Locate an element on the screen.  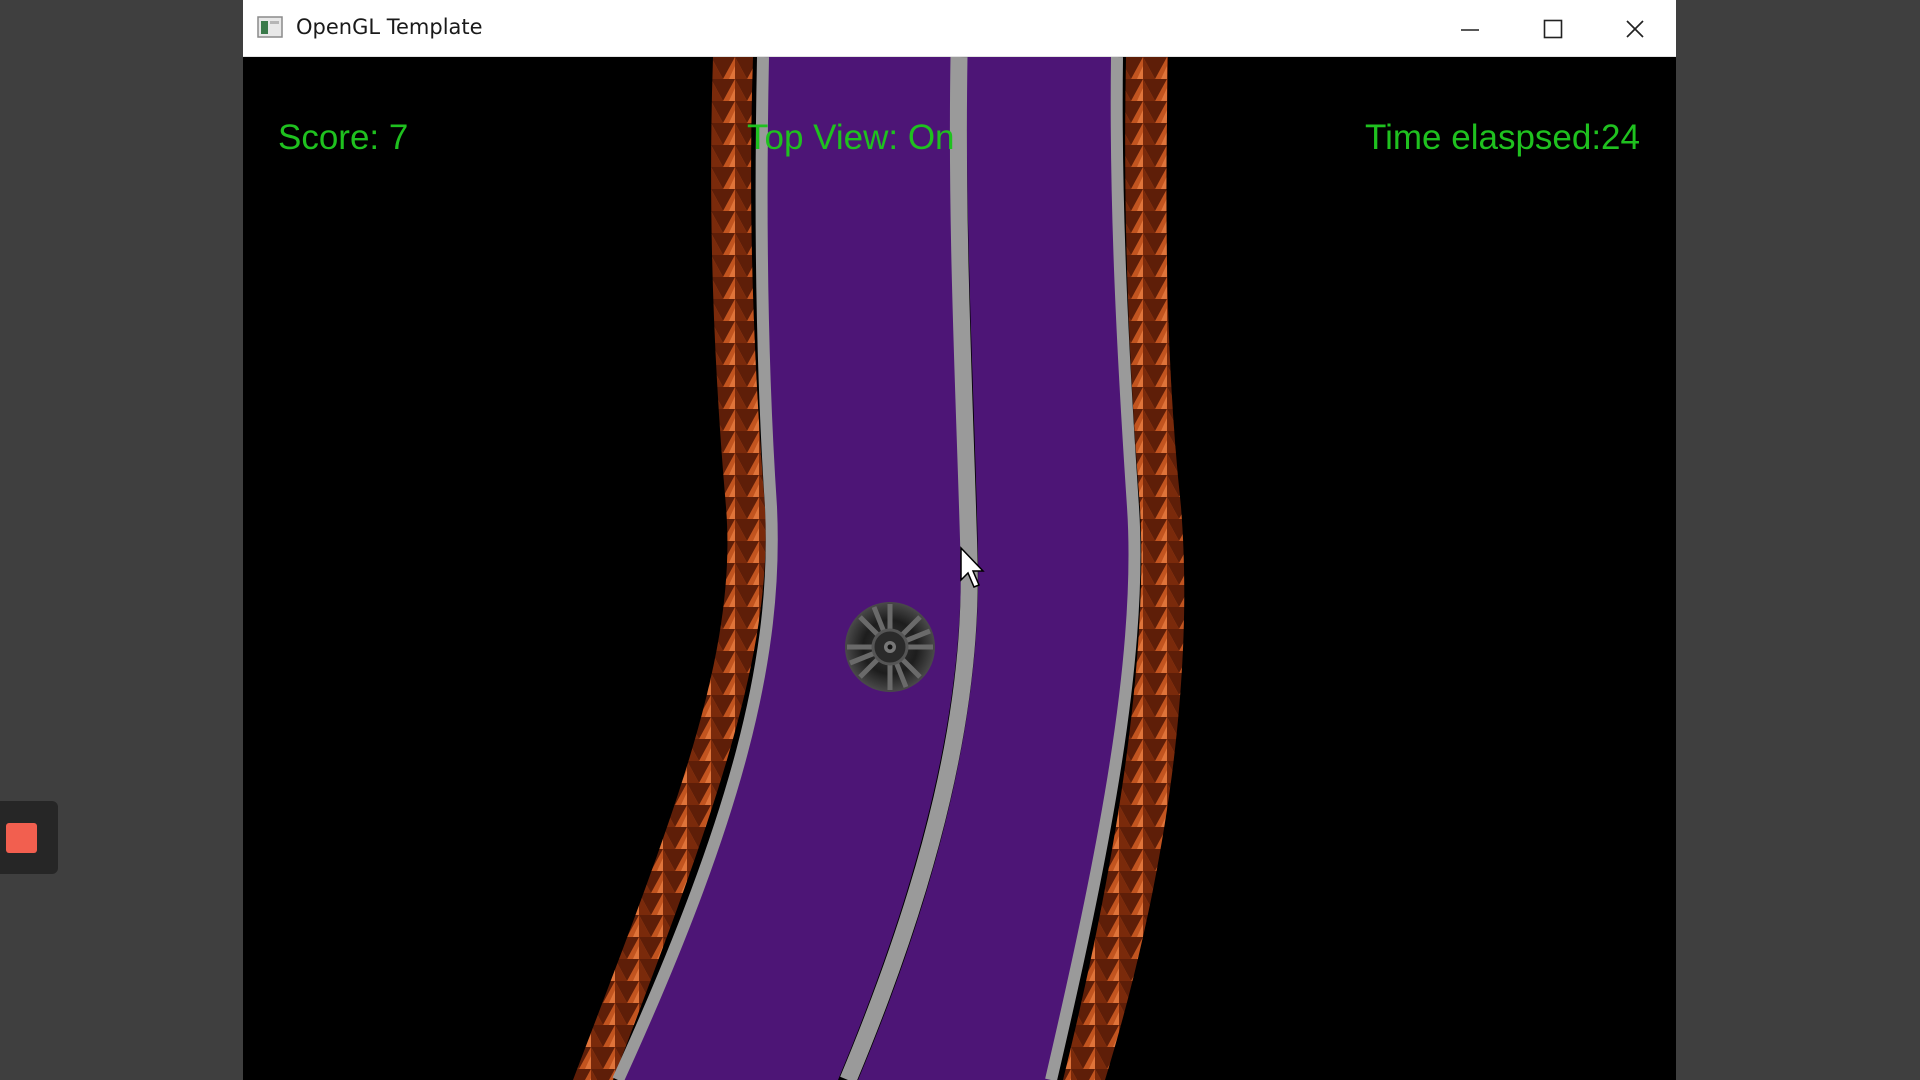
close-icon is located at coordinates (1635, 28).